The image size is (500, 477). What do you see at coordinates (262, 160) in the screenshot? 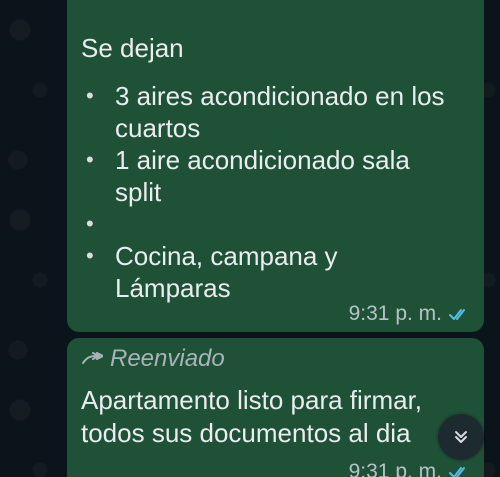
I see `bullet-line: 1 aire acondicionado sala` at bounding box center [262, 160].